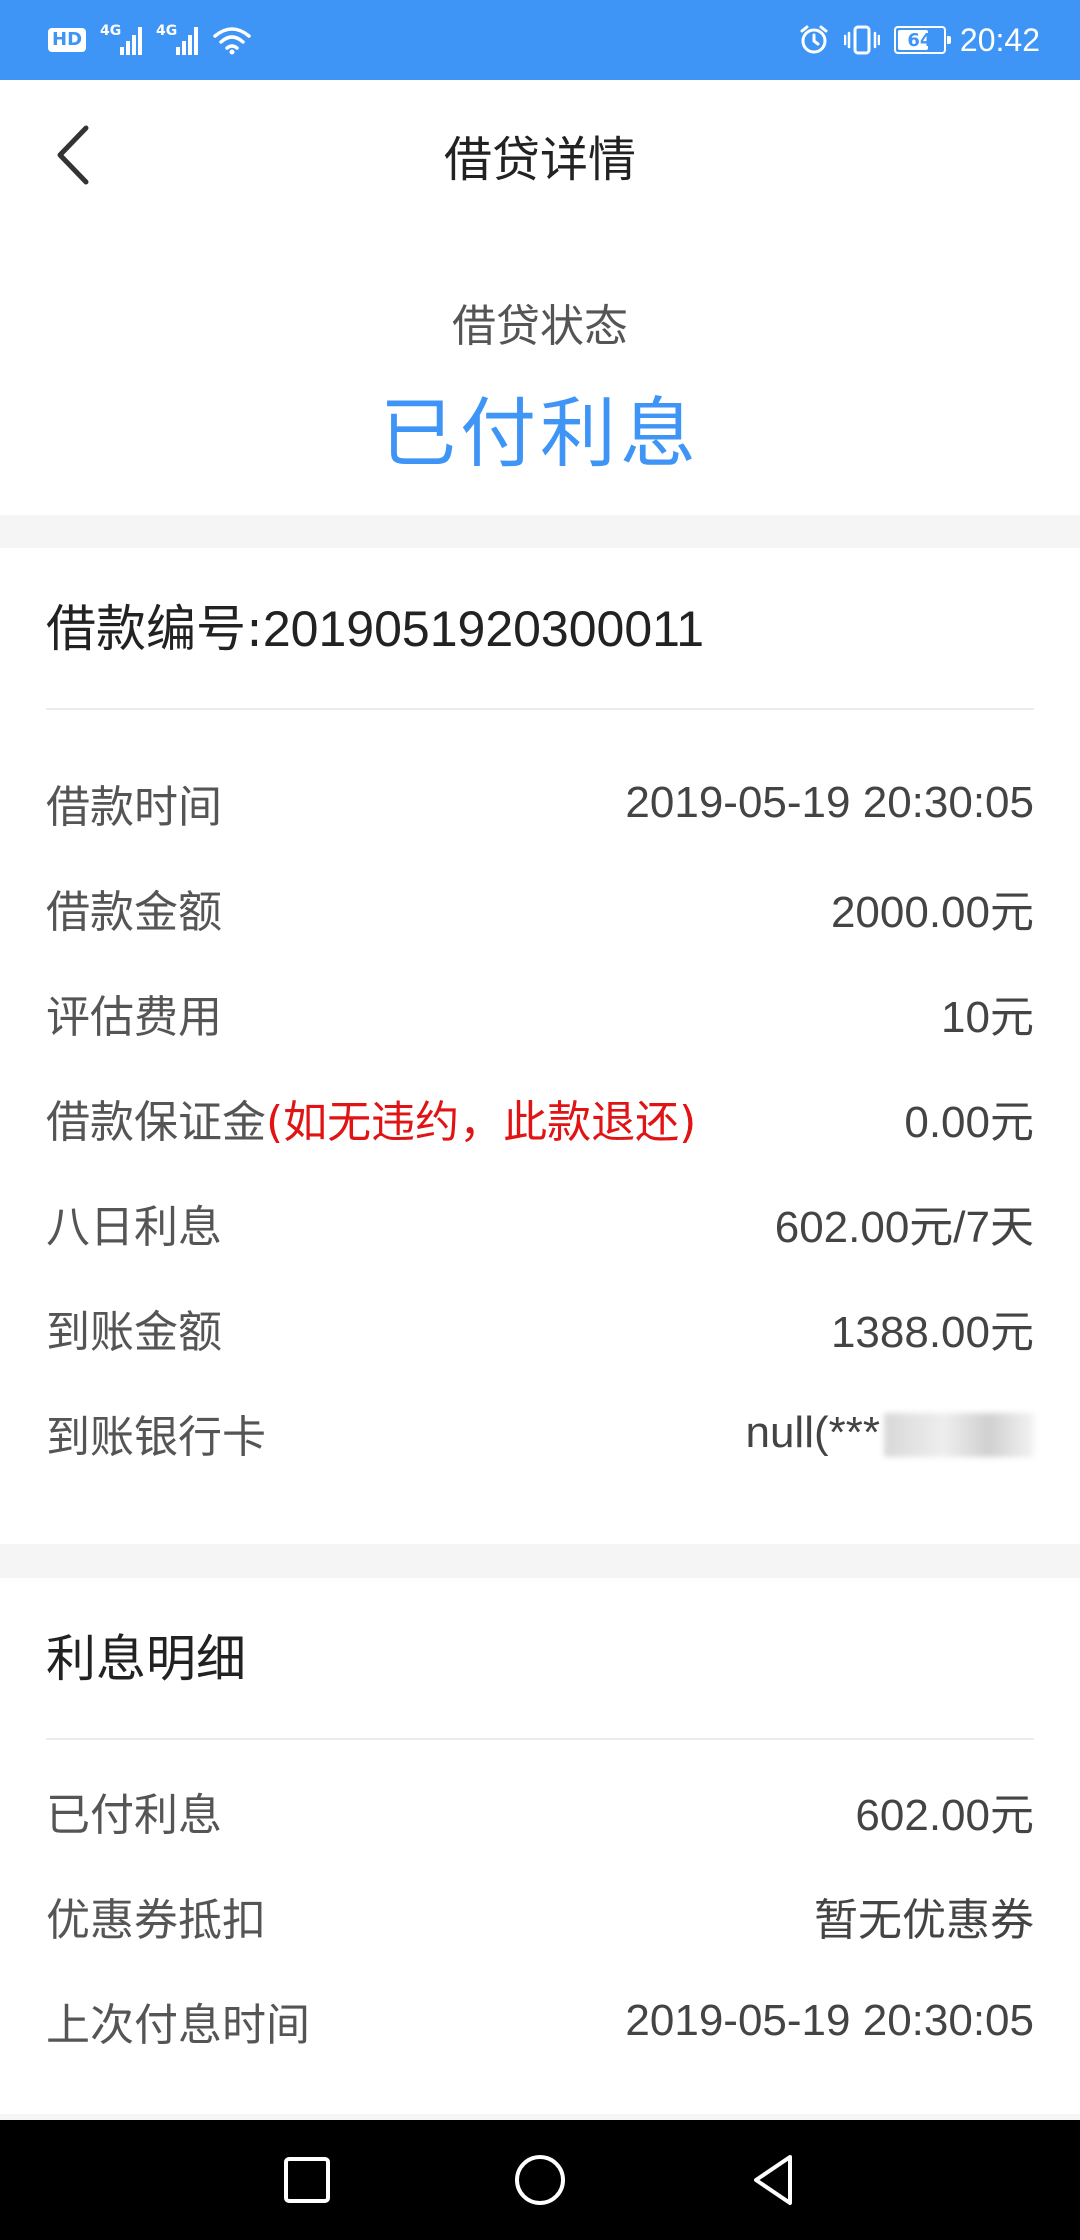 The image size is (1080, 2240). What do you see at coordinates (481, 1122) in the screenshot?
I see `deposit-refund-note: (如无违约，此款退还)` at bounding box center [481, 1122].